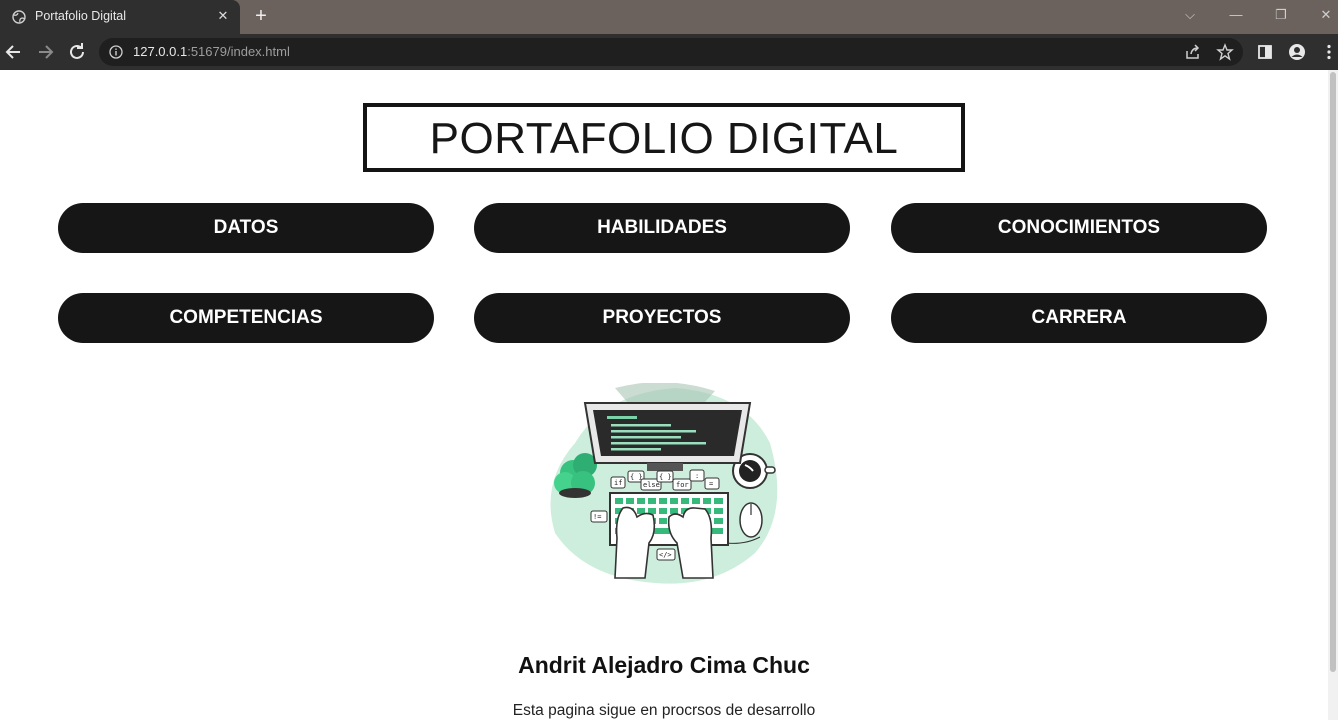 The image size is (1338, 720). I want to click on nav-button-competencias: COMPETENCIAS, so click(246, 318).